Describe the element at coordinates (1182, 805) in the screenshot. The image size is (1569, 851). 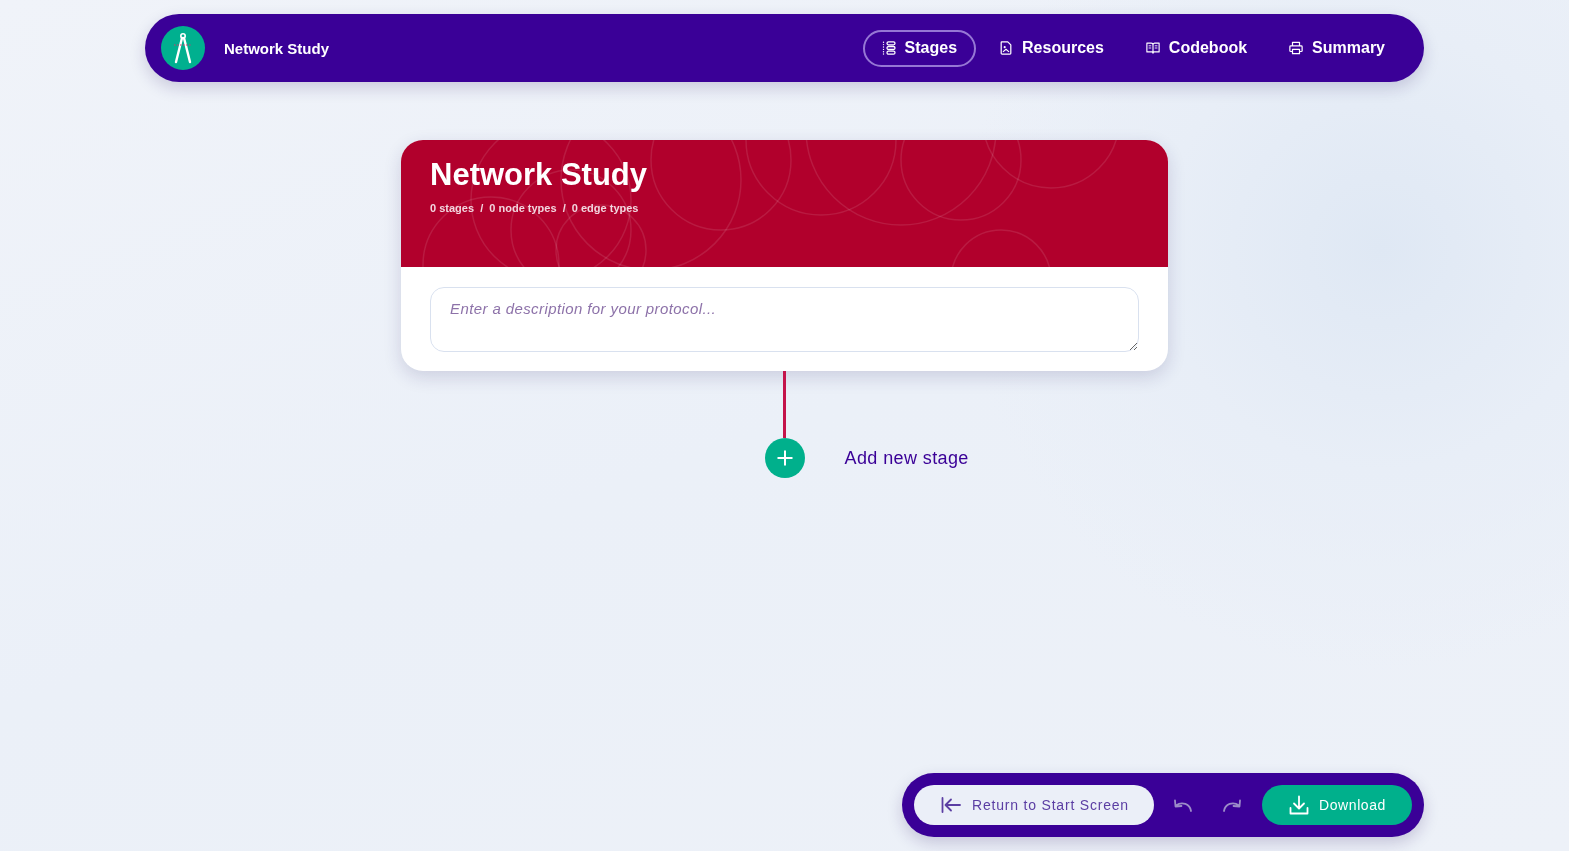
I see `undo-icon` at that location.